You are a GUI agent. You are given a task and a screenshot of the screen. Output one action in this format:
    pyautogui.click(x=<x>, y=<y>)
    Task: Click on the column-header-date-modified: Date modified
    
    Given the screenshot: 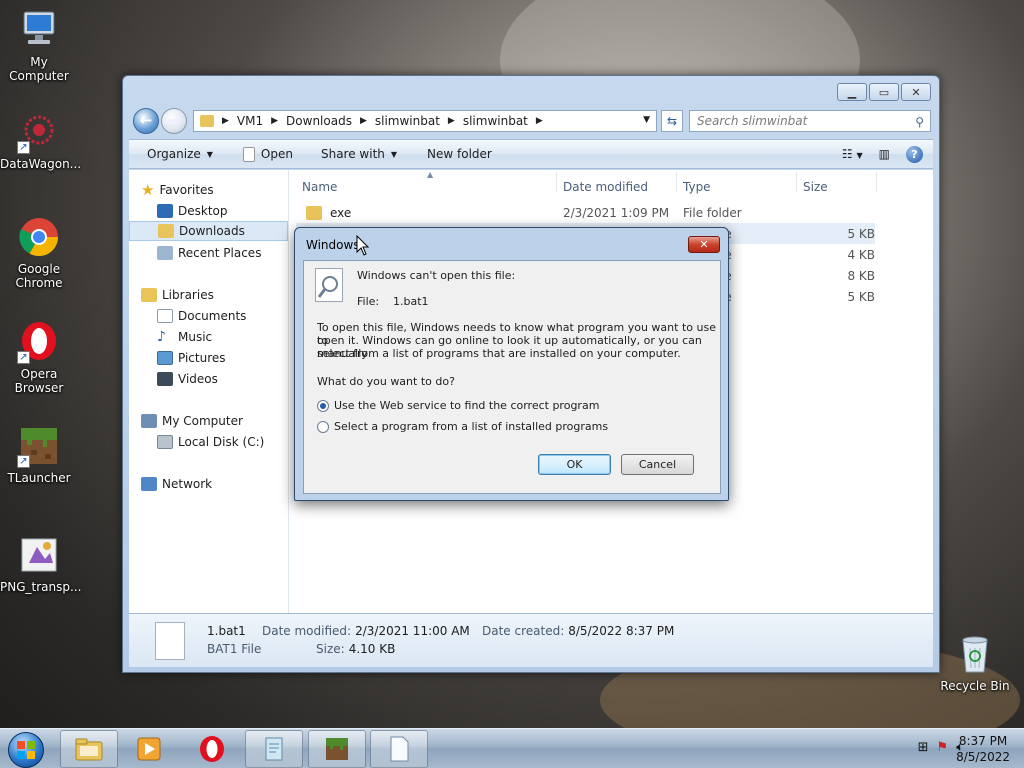 What is the action you would take?
    pyautogui.click(x=605, y=187)
    